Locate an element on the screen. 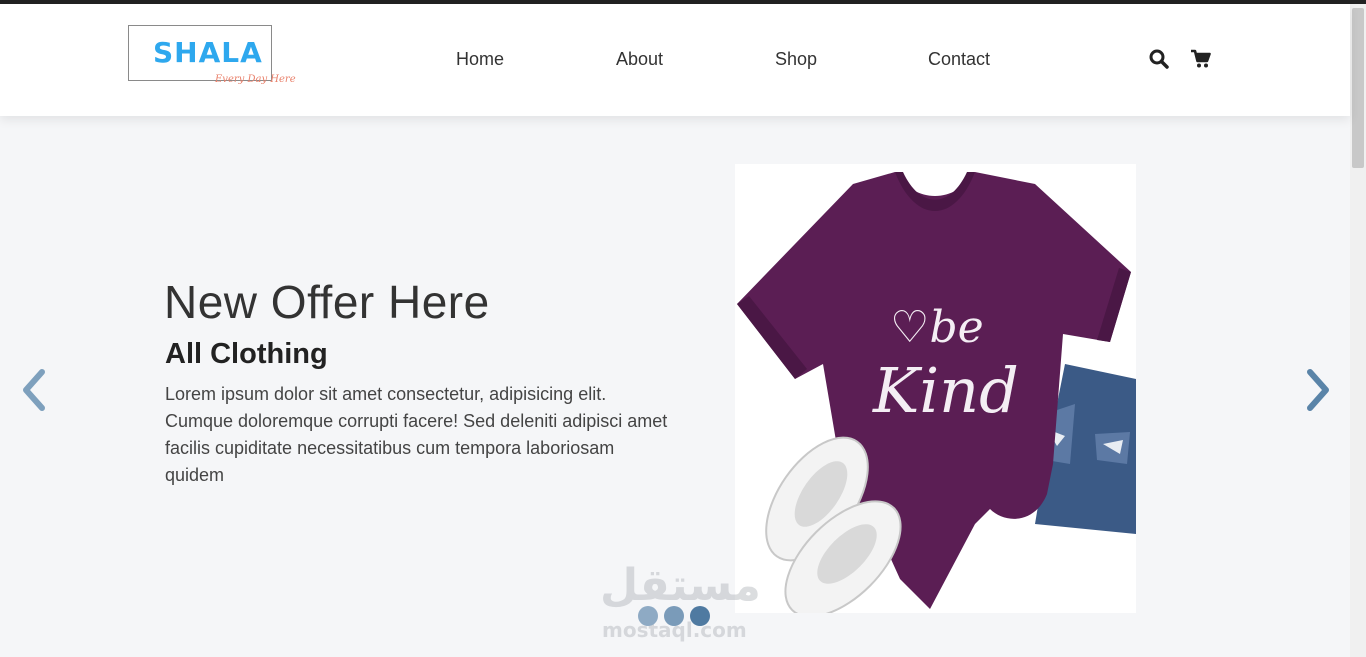 This screenshot has width=1366, height=657. svg-text: Kind is located at coordinates (945, 390).